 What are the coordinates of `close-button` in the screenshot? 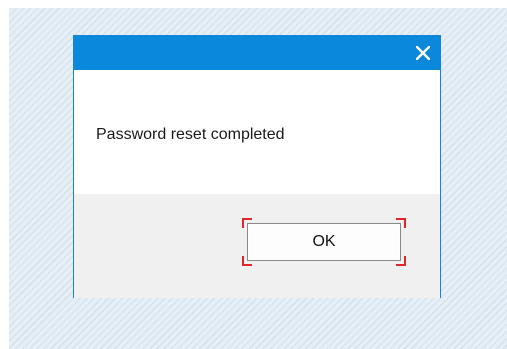 It's located at (423, 53).